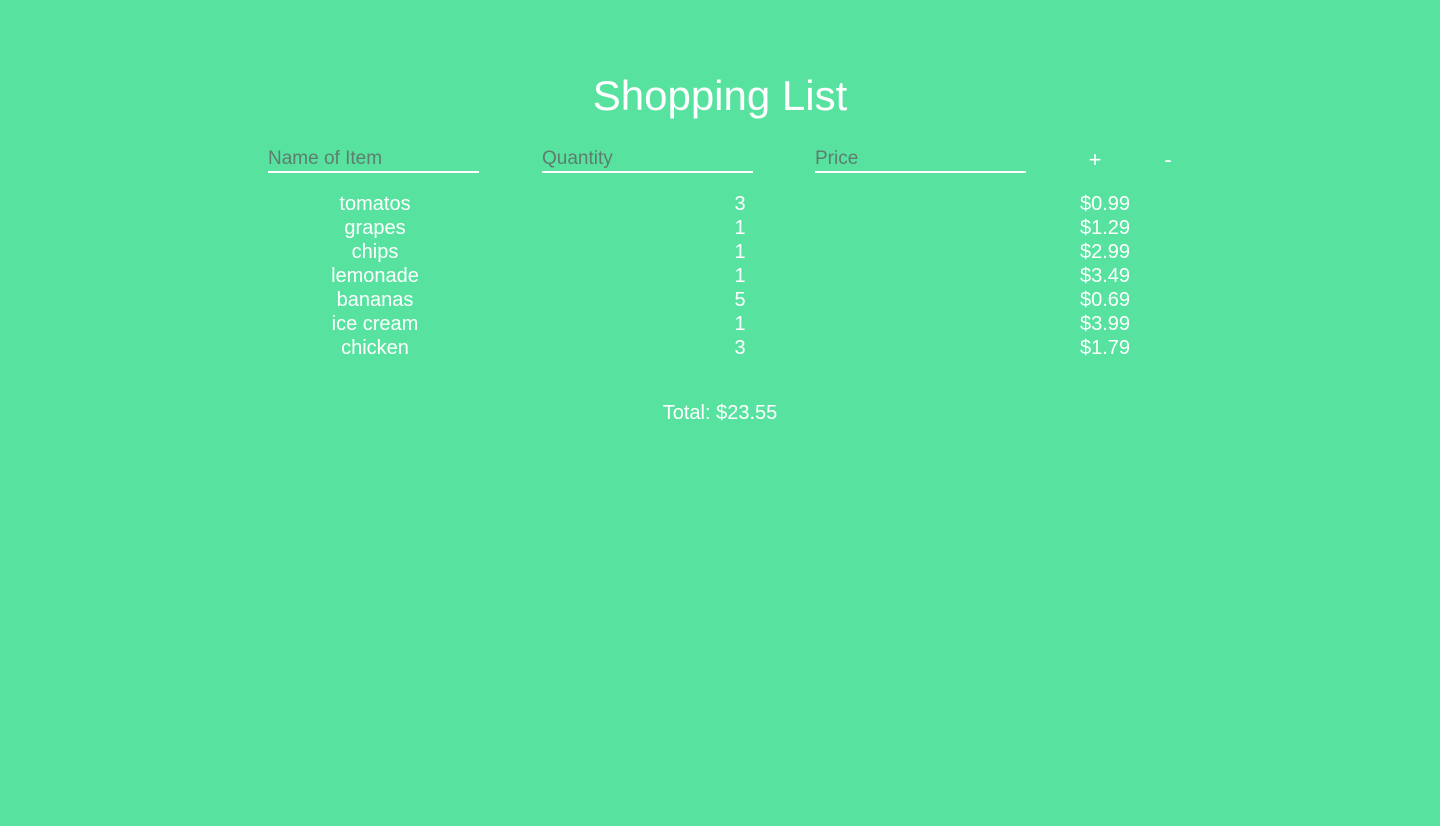  What do you see at coordinates (375, 228) in the screenshot?
I see `item-name: grapes` at bounding box center [375, 228].